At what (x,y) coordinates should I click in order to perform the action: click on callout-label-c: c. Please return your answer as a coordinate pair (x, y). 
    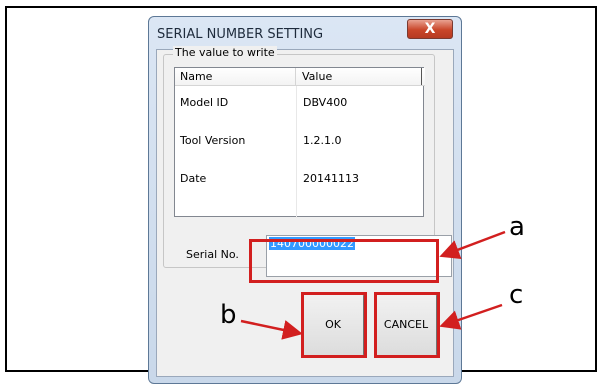
    Looking at the image, I should click on (516, 295).